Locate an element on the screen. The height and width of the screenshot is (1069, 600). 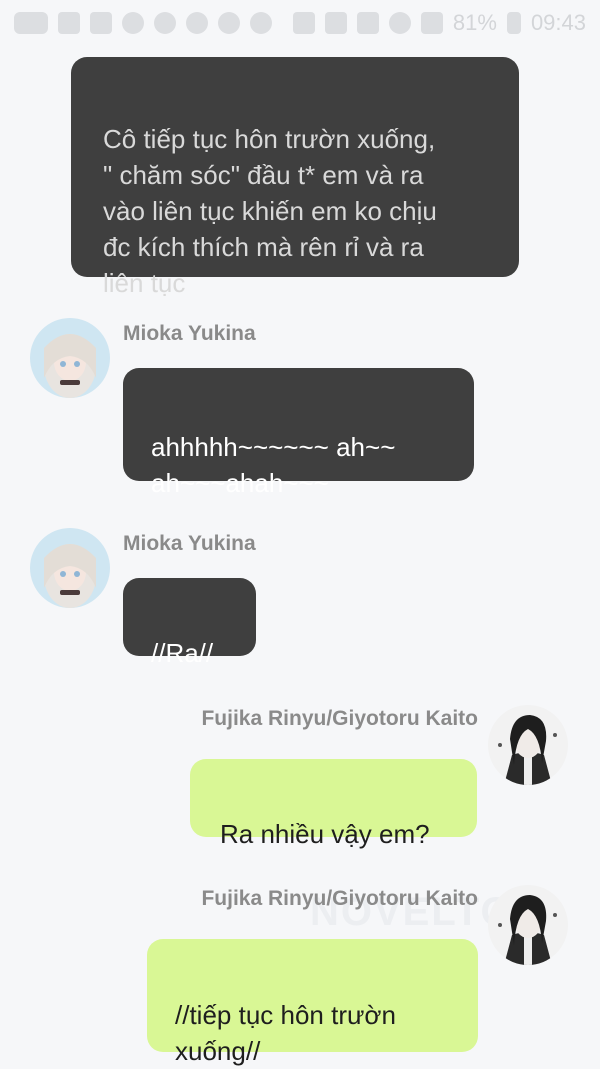
notification-icons is located at coordinates (143, 23).